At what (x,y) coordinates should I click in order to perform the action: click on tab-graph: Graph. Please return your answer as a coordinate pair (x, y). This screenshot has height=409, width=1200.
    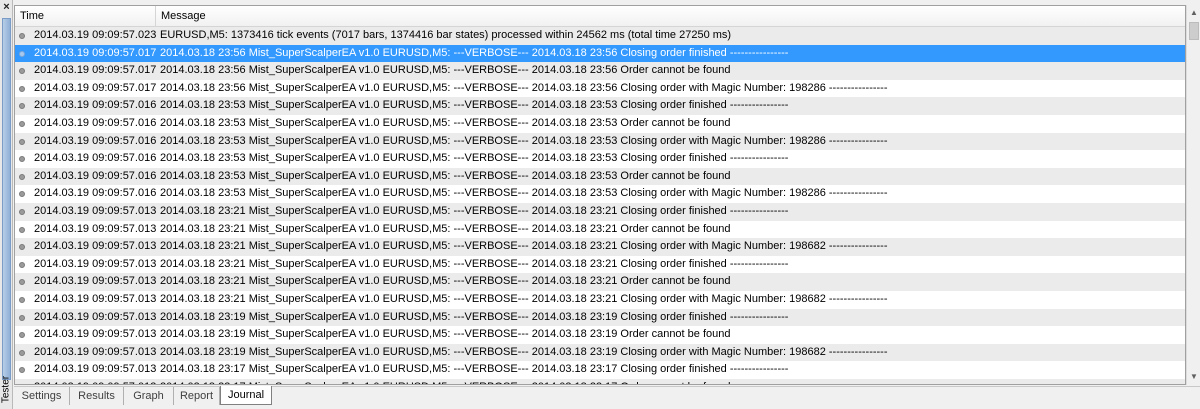
    Looking at the image, I should click on (149, 396).